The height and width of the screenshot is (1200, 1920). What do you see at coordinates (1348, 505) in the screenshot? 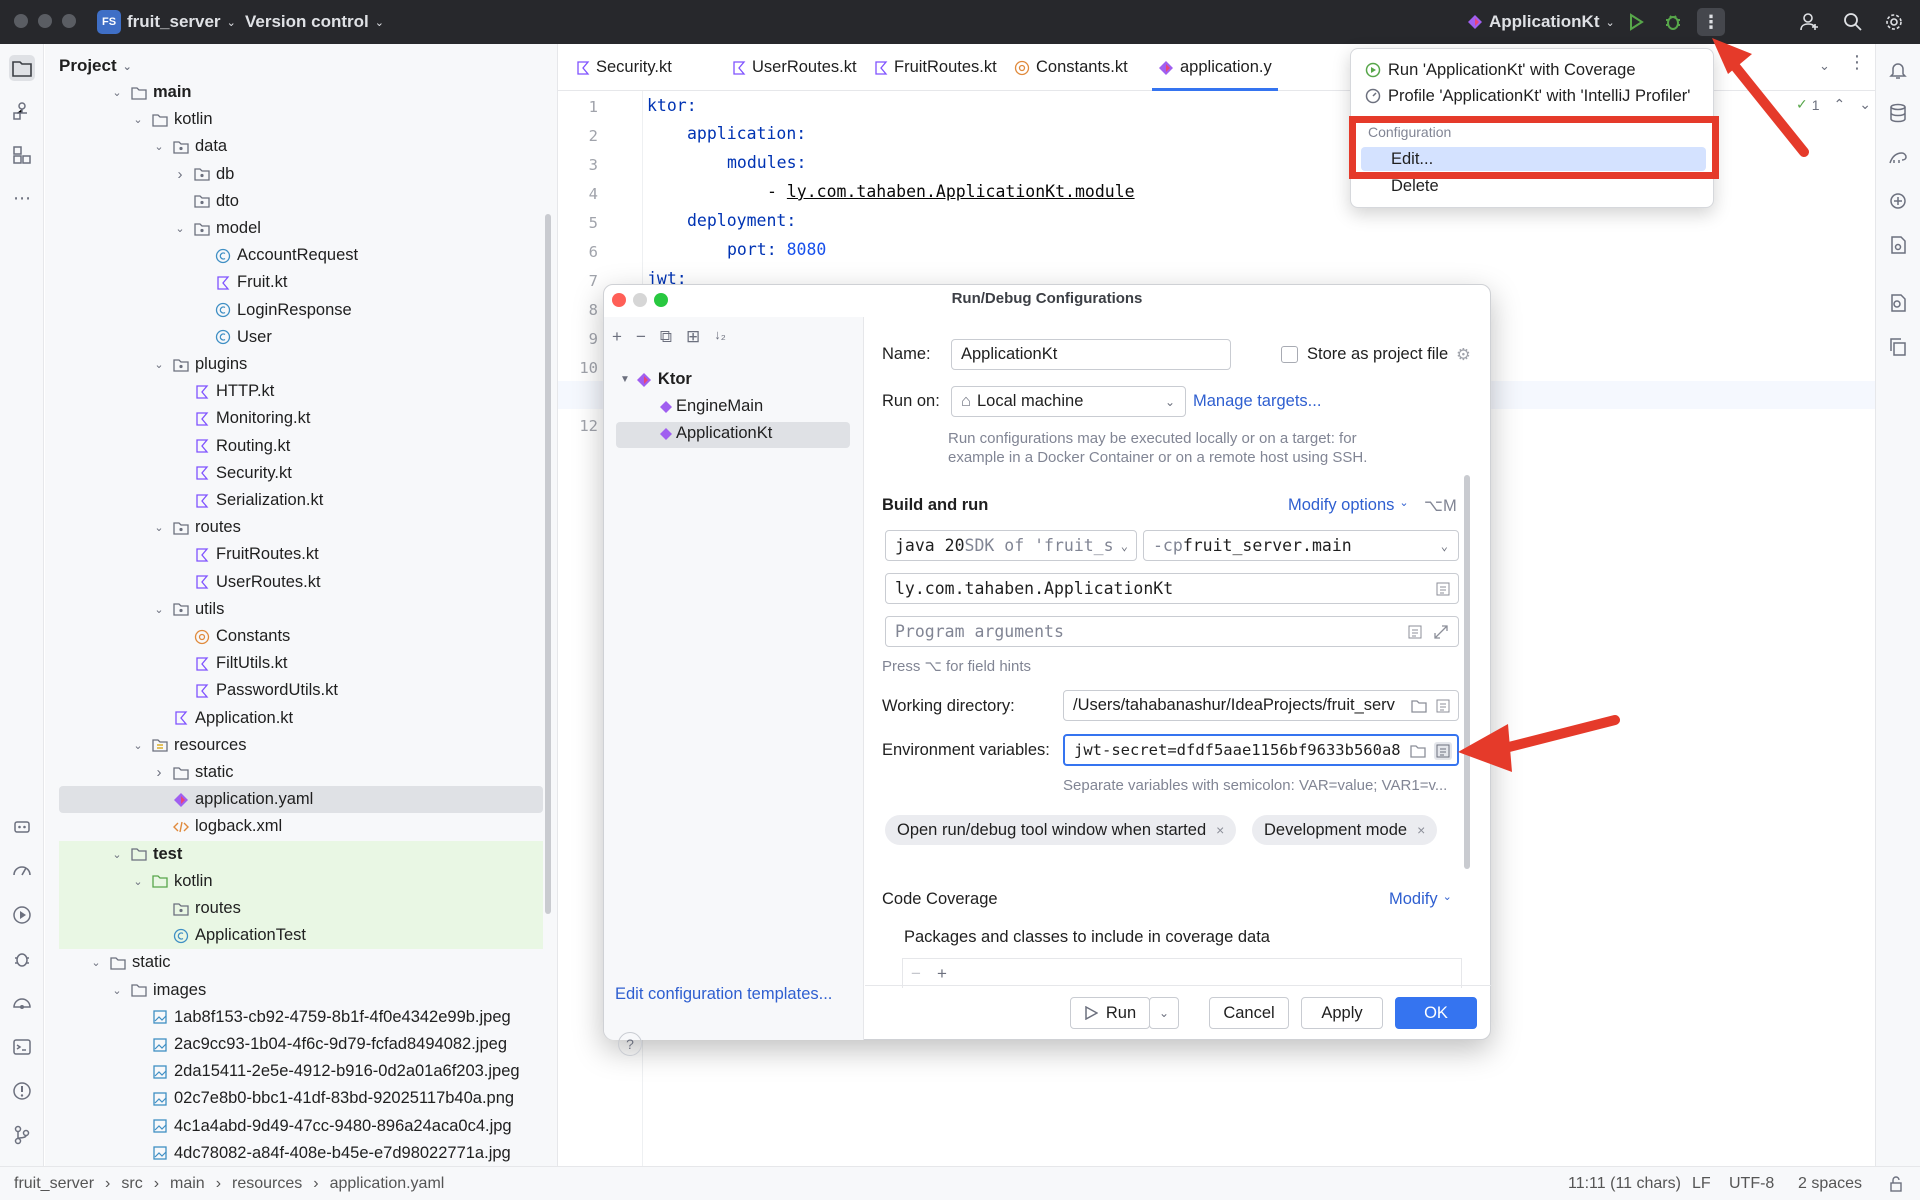
I see `modify-options-link: Modify options ⌄` at bounding box center [1348, 505].